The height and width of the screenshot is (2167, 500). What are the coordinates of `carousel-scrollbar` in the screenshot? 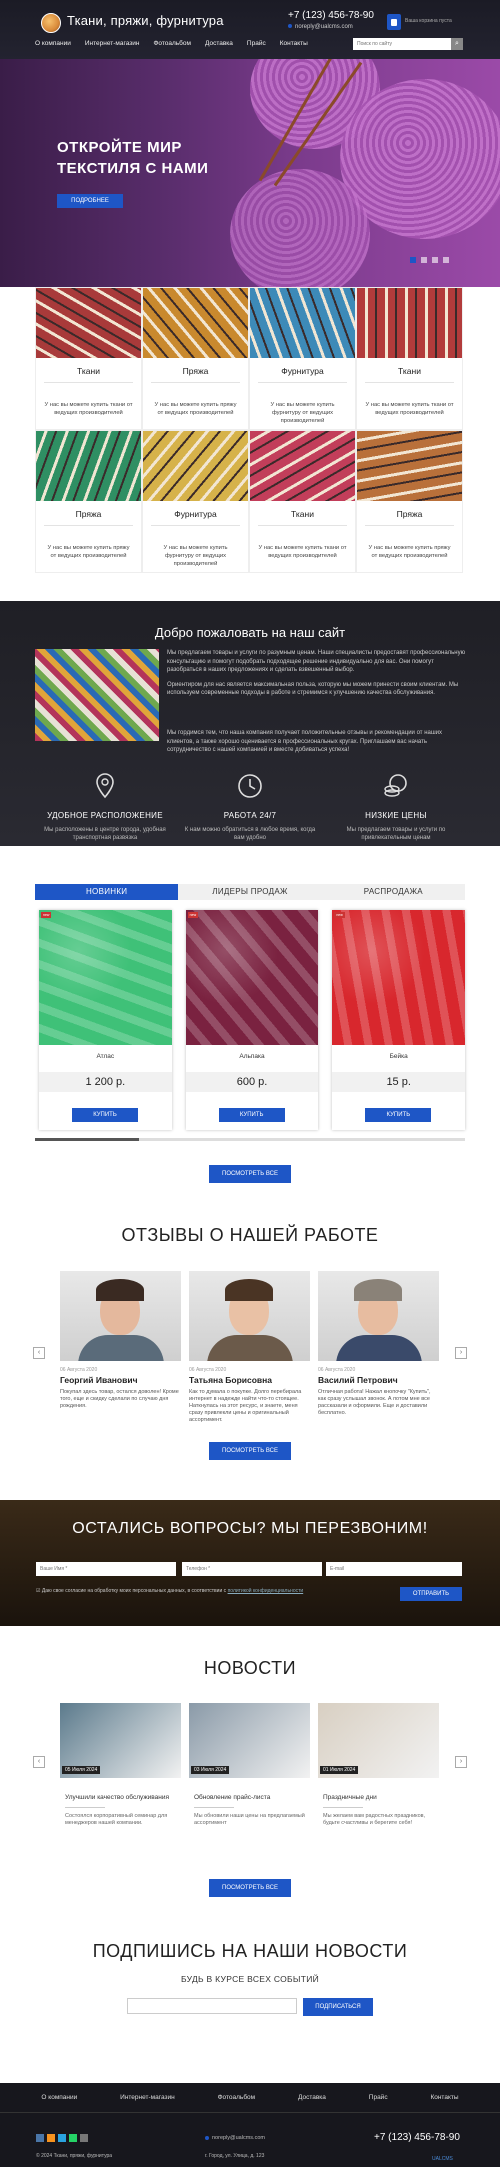 It's located at (250, 1139).